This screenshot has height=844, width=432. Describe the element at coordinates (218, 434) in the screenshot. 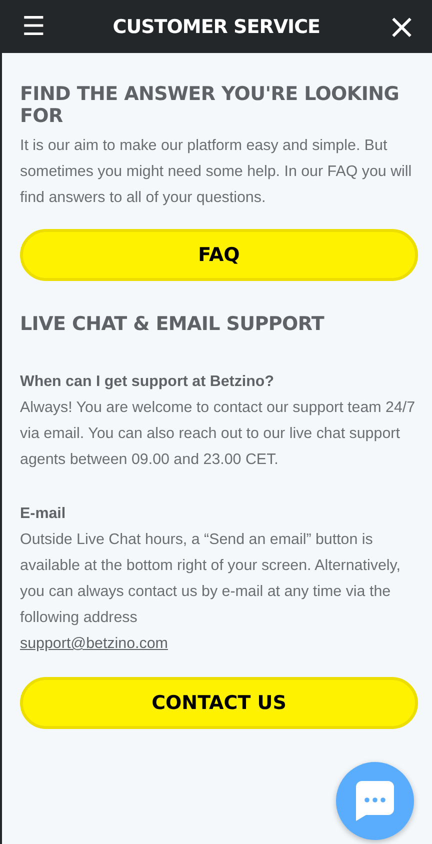

I see `answer-paragraph: Always! You are welcome to contact our support team 24/7 via email. You can also reach out to our live chat support agents between 09.00 and 23.00 CET.` at that location.